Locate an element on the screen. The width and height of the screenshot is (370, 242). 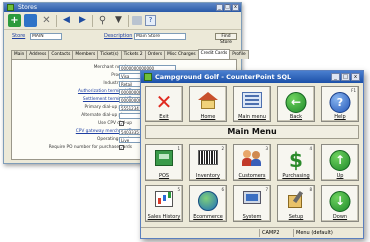
stores-titlebar: Stores _ □ x is located at coordinates (122, 7).